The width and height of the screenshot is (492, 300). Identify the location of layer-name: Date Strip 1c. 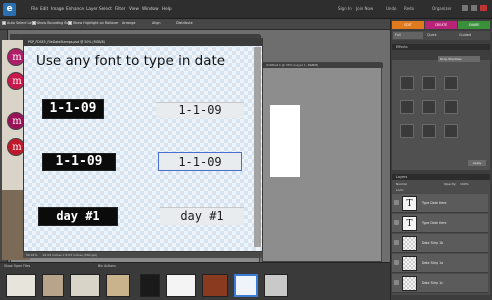
(432, 283).